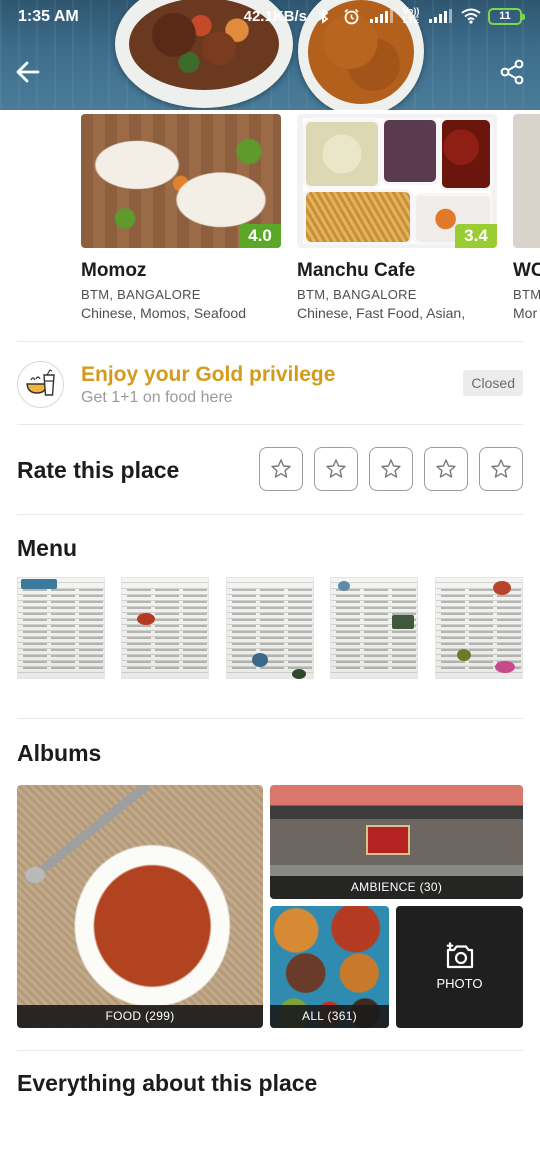  Describe the element at coordinates (163, 313) in the screenshot. I see `restaurant-cuisines: Chinese, Momos, Seafood` at that location.